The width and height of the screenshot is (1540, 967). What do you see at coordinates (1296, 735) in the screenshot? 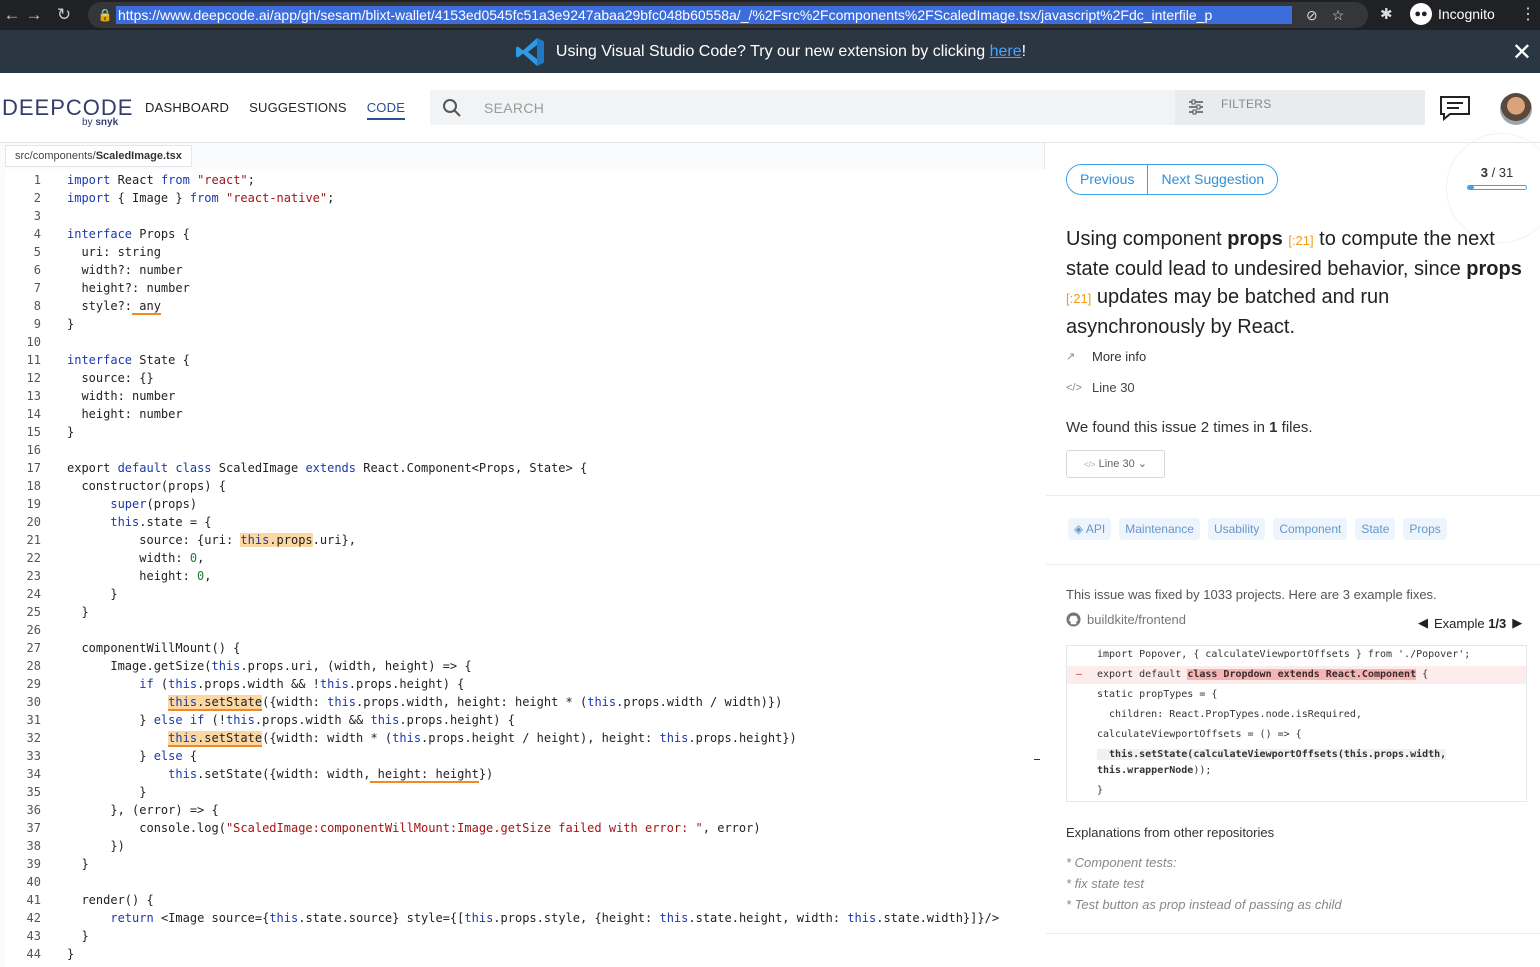
I see `diff-line: calculateViewportOffsets = () => {` at bounding box center [1296, 735].